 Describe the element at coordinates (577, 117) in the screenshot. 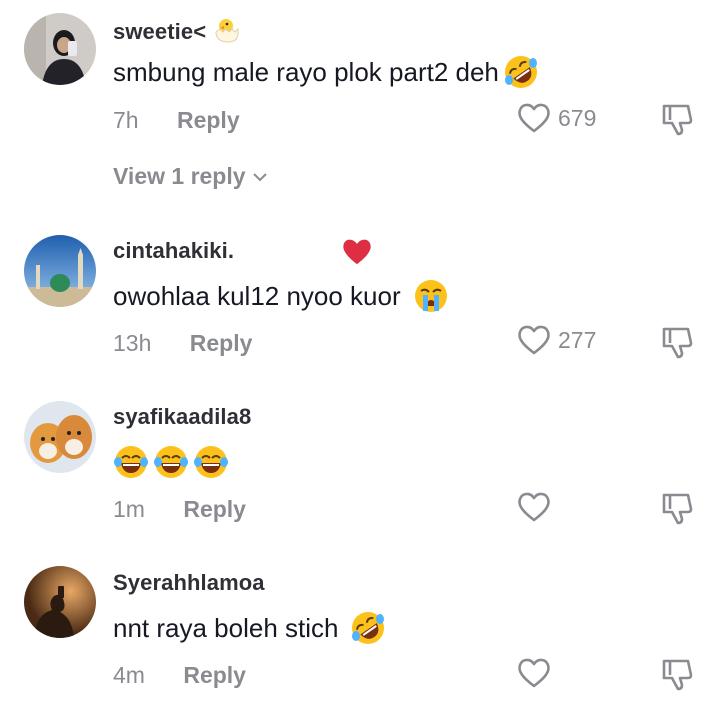

I see `like-count: 679` at that location.